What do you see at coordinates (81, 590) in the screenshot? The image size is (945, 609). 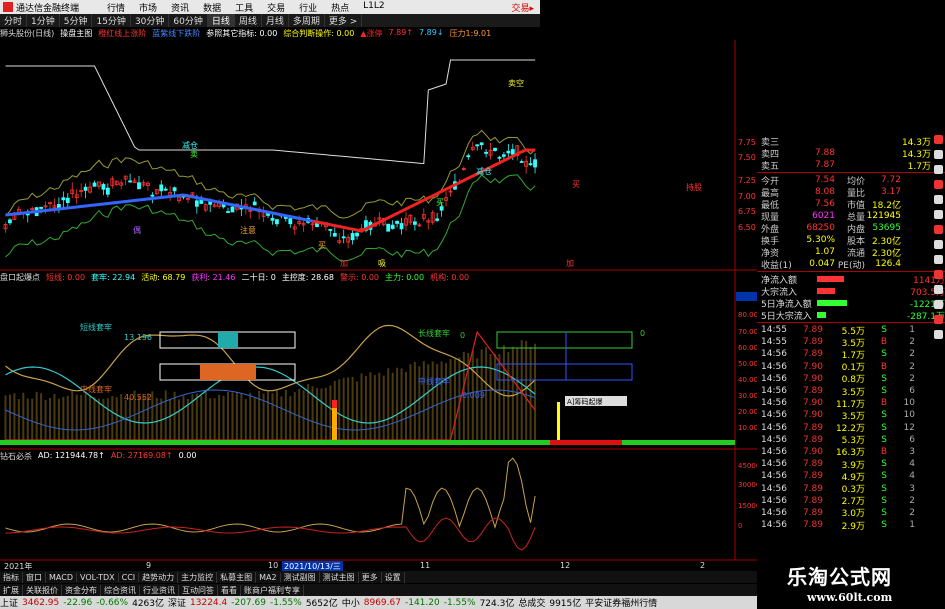 I see `info-tab: 资金分布` at bounding box center [81, 590].